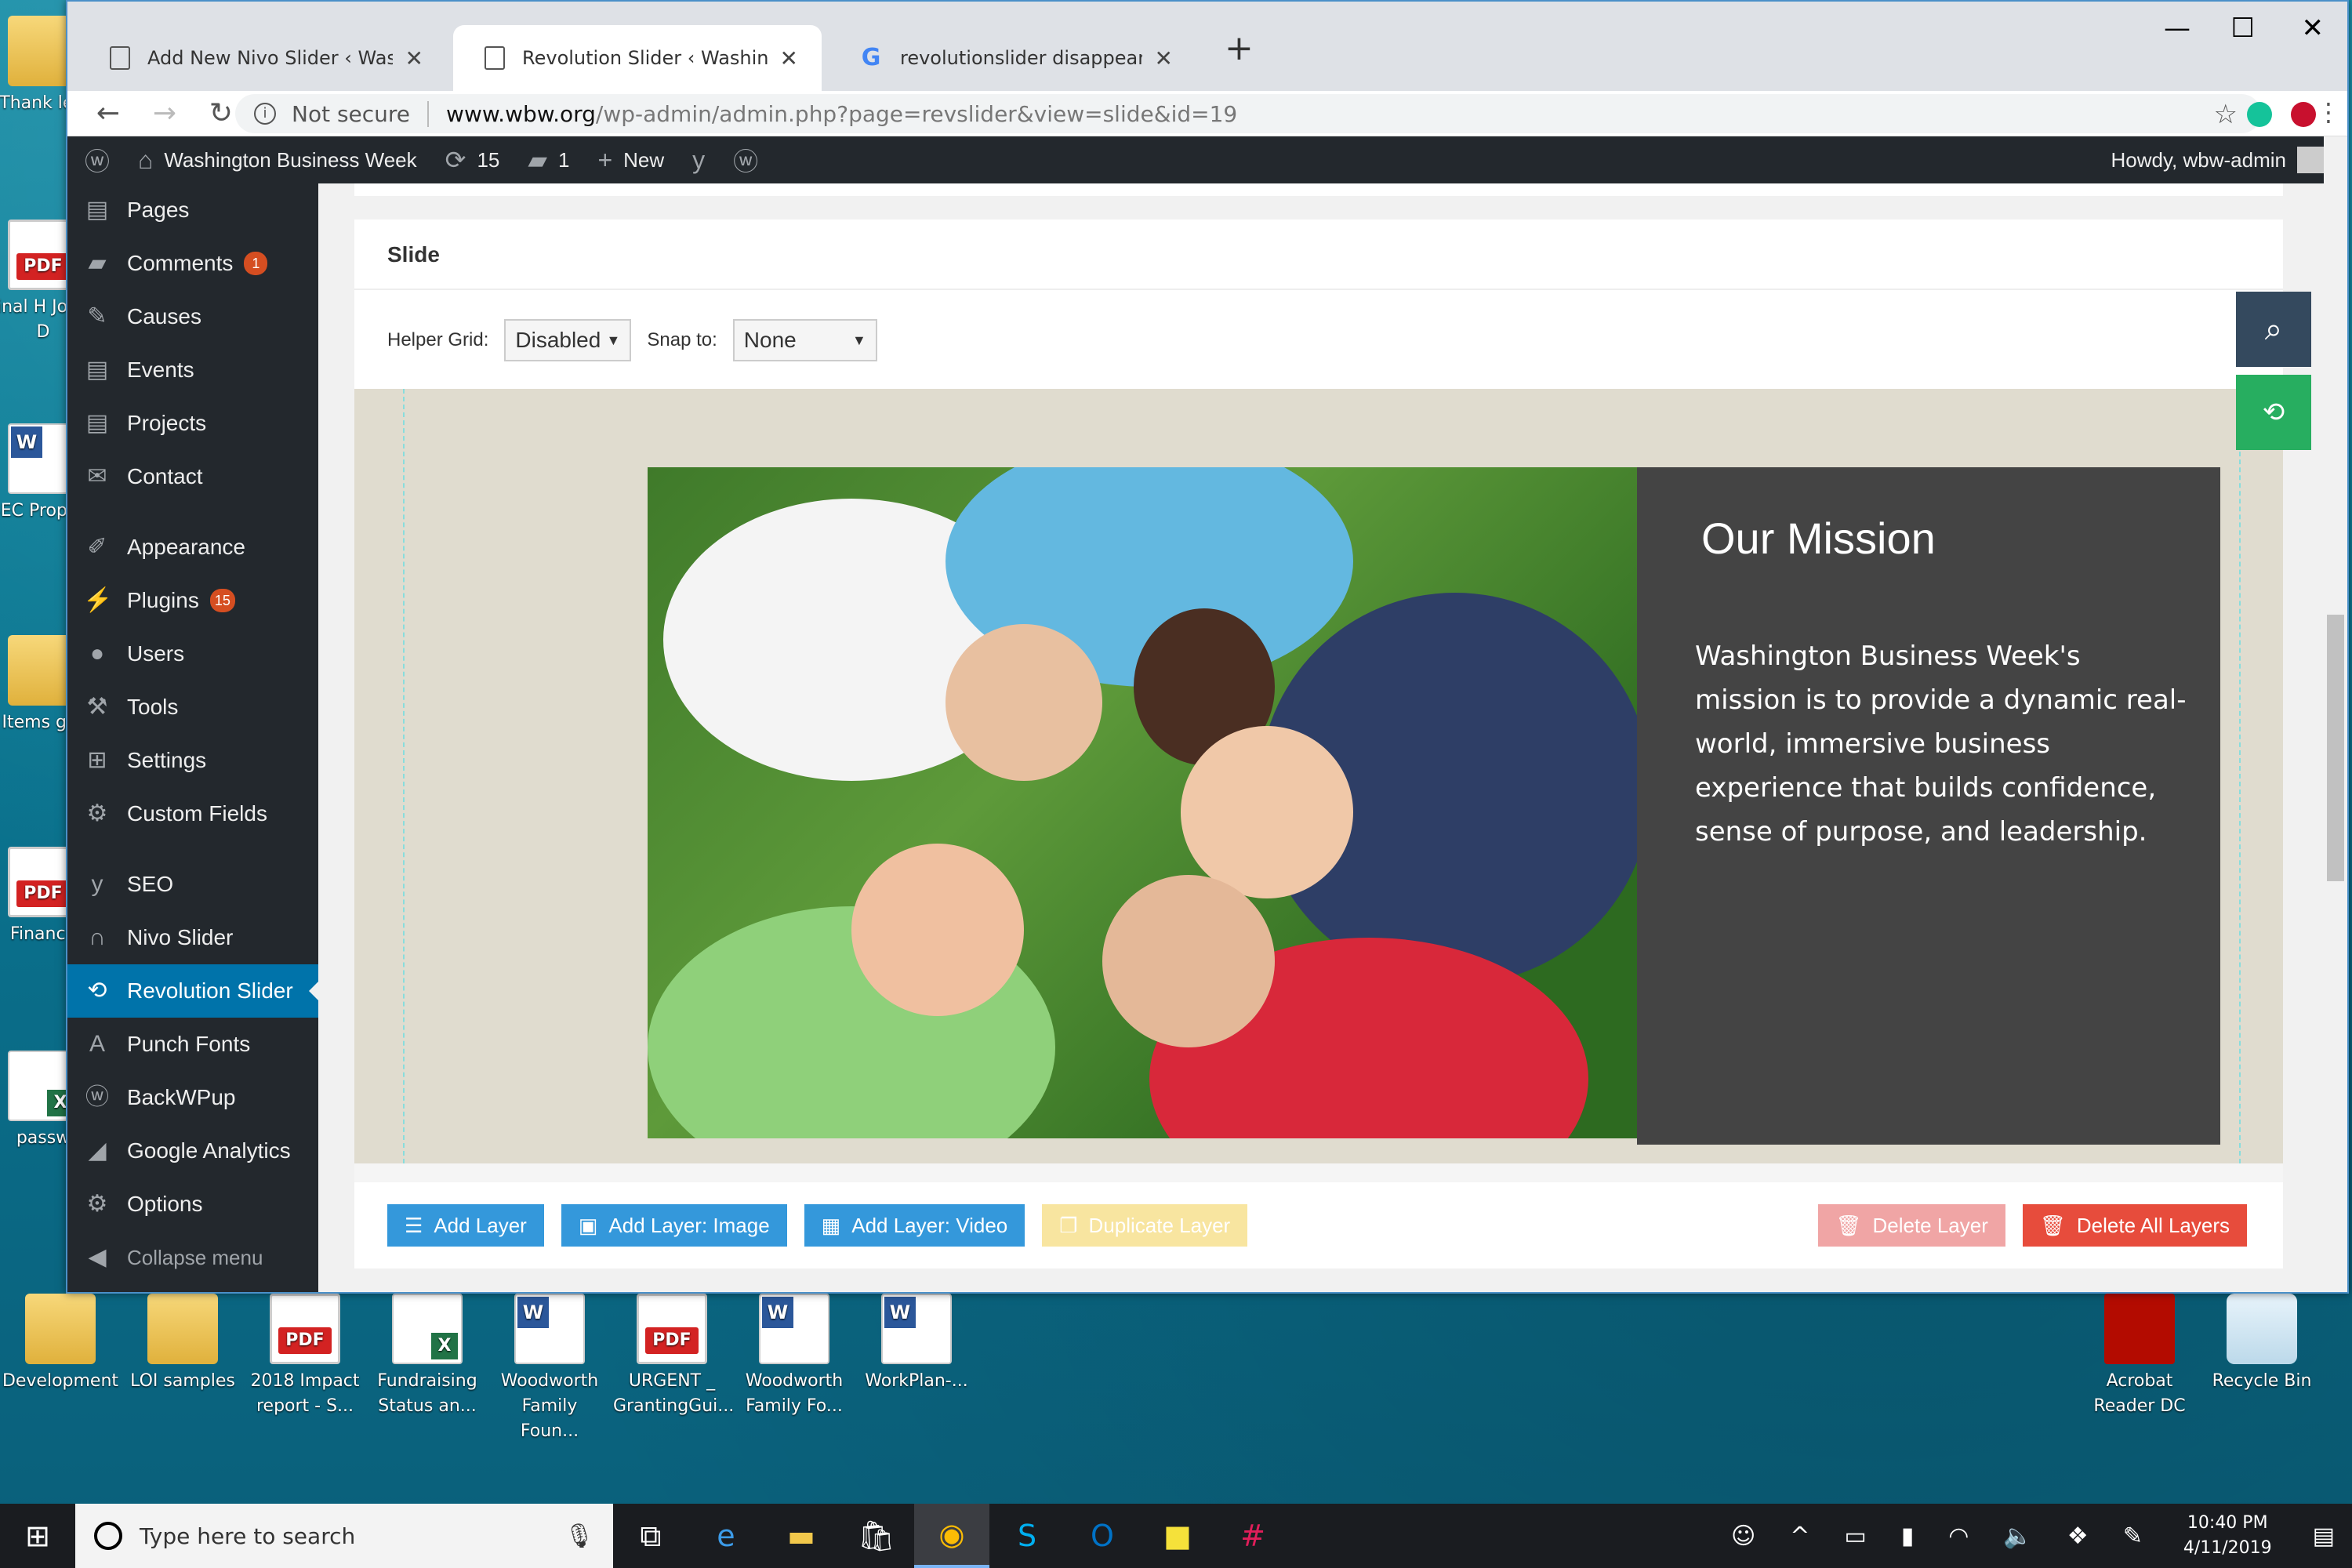 This screenshot has height=1568, width=2352. What do you see at coordinates (650, 1536) in the screenshot?
I see `task-view-icon: ⧉` at bounding box center [650, 1536].